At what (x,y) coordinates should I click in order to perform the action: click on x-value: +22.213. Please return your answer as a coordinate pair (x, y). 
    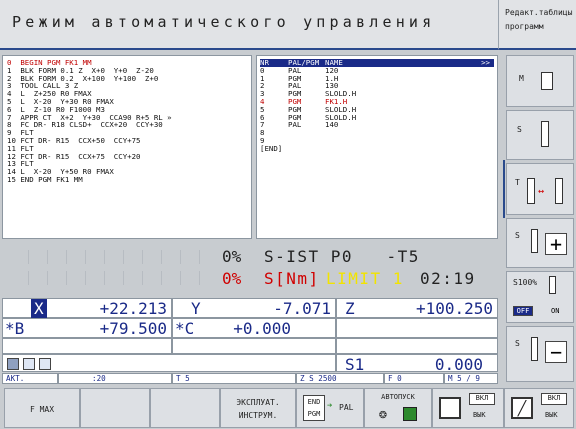
    Looking at the image, I should click on (133, 308).